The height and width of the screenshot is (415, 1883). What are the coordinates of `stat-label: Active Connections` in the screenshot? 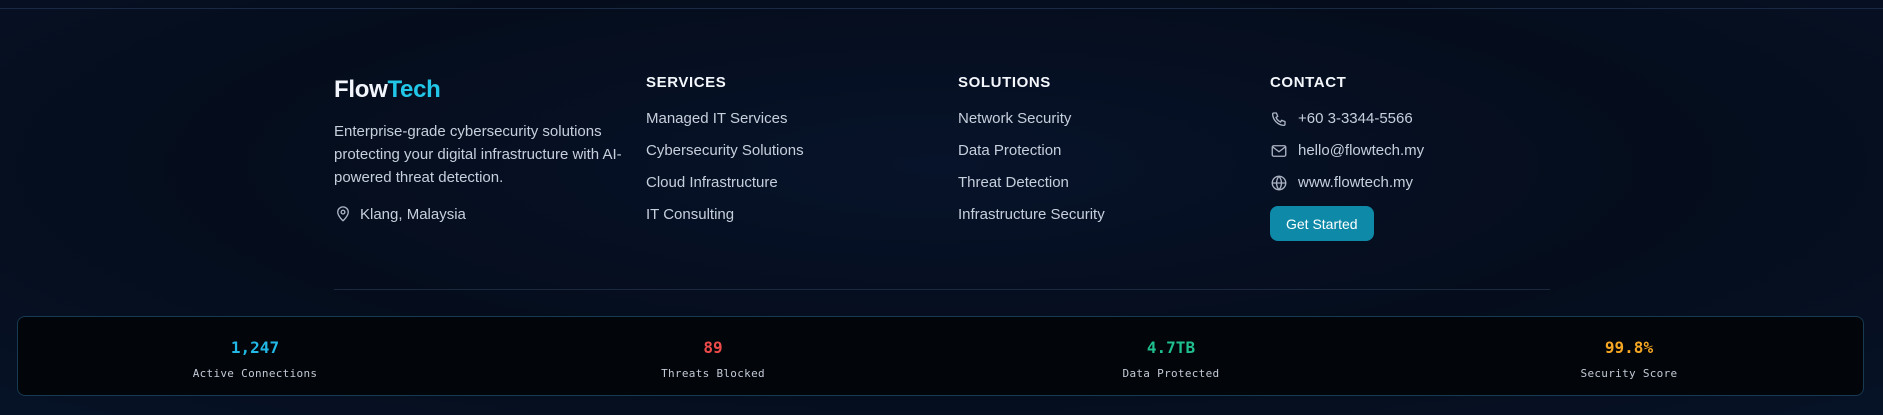 It's located at (255, 373).